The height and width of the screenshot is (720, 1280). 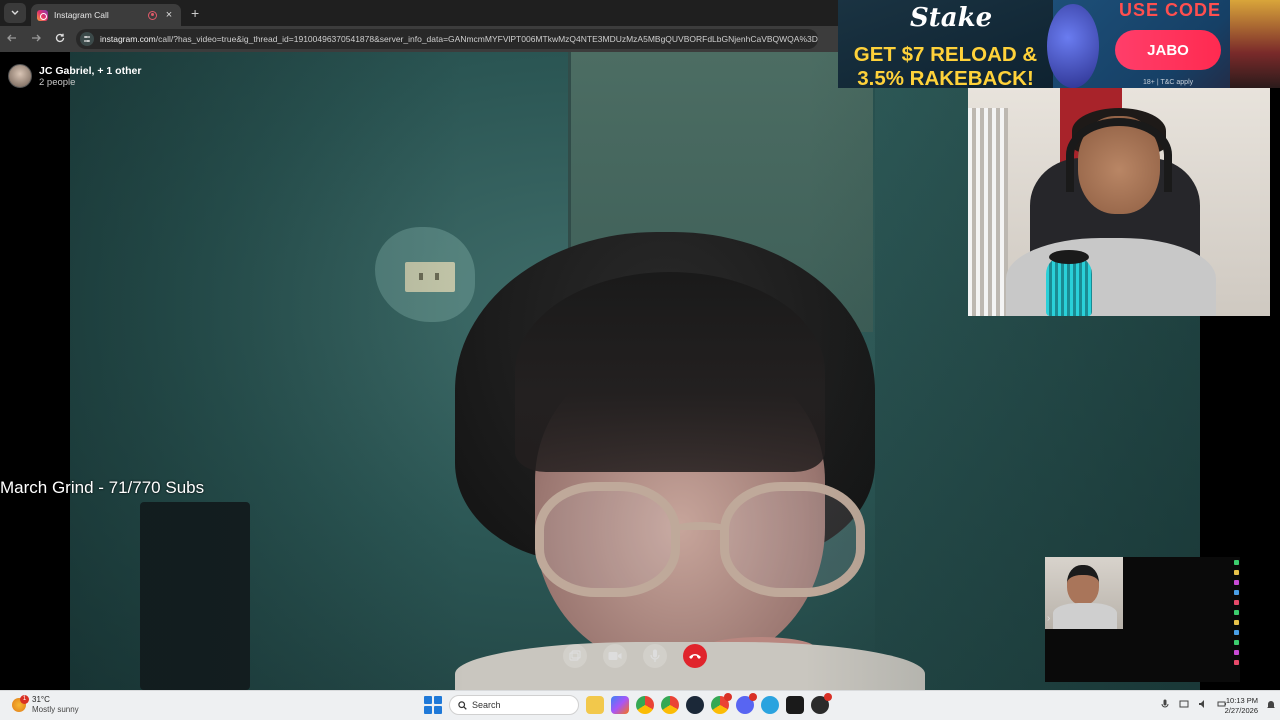 I want to click on reload-button, so click(x=60, y=39).